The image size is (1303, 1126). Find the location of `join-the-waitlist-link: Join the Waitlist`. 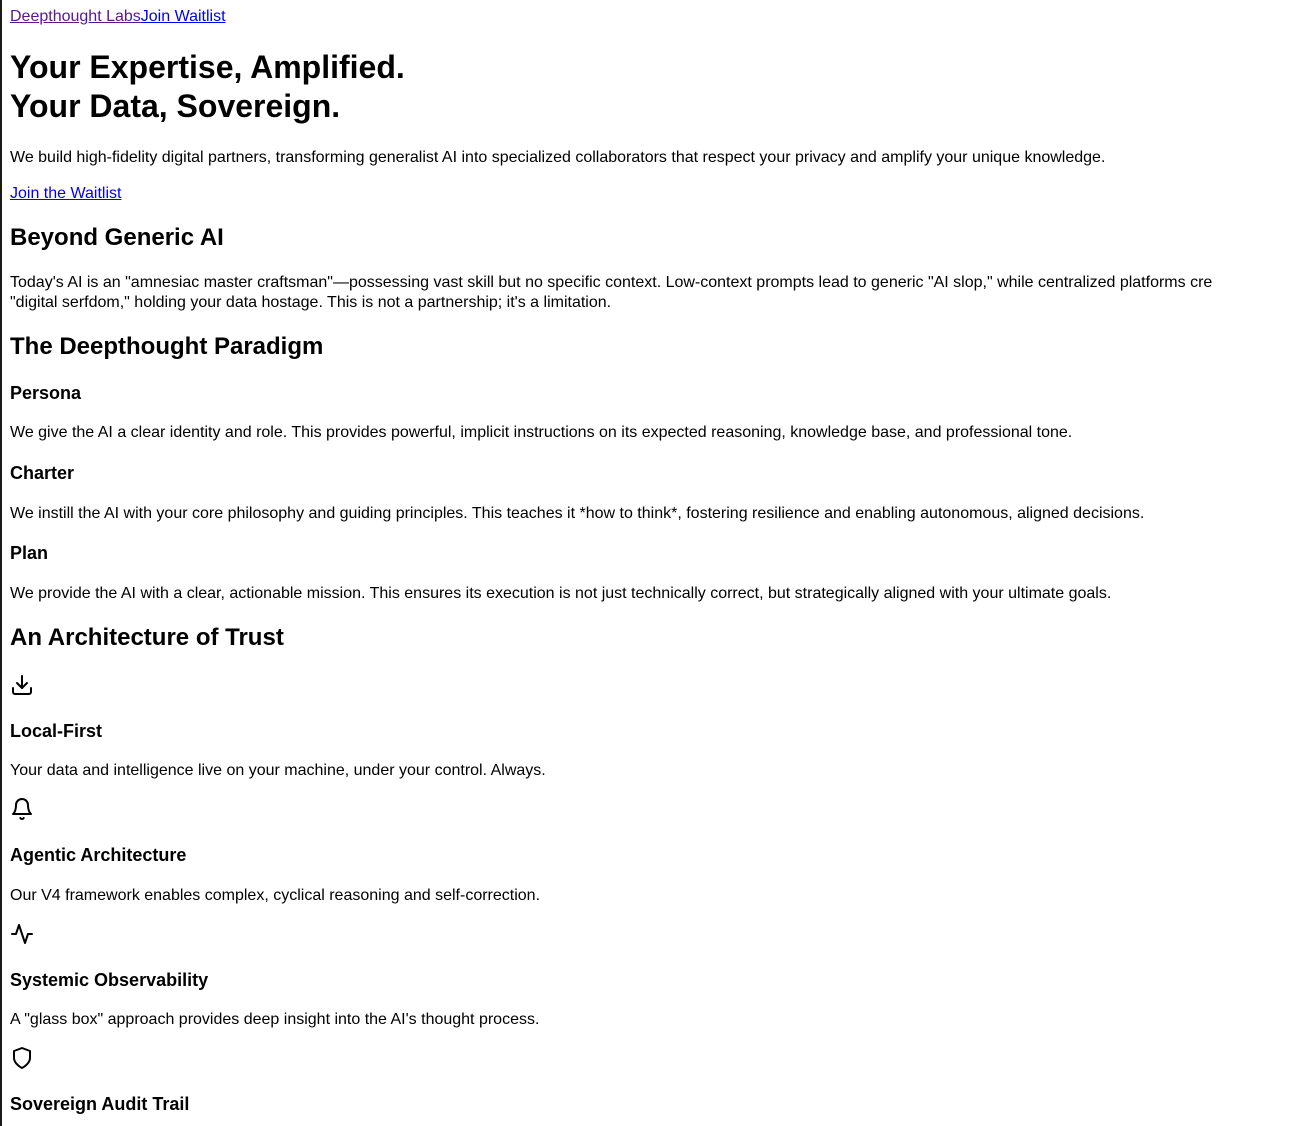

join-the-waitlist-link: Join the Waitlist is located at coordinates (65, 194).